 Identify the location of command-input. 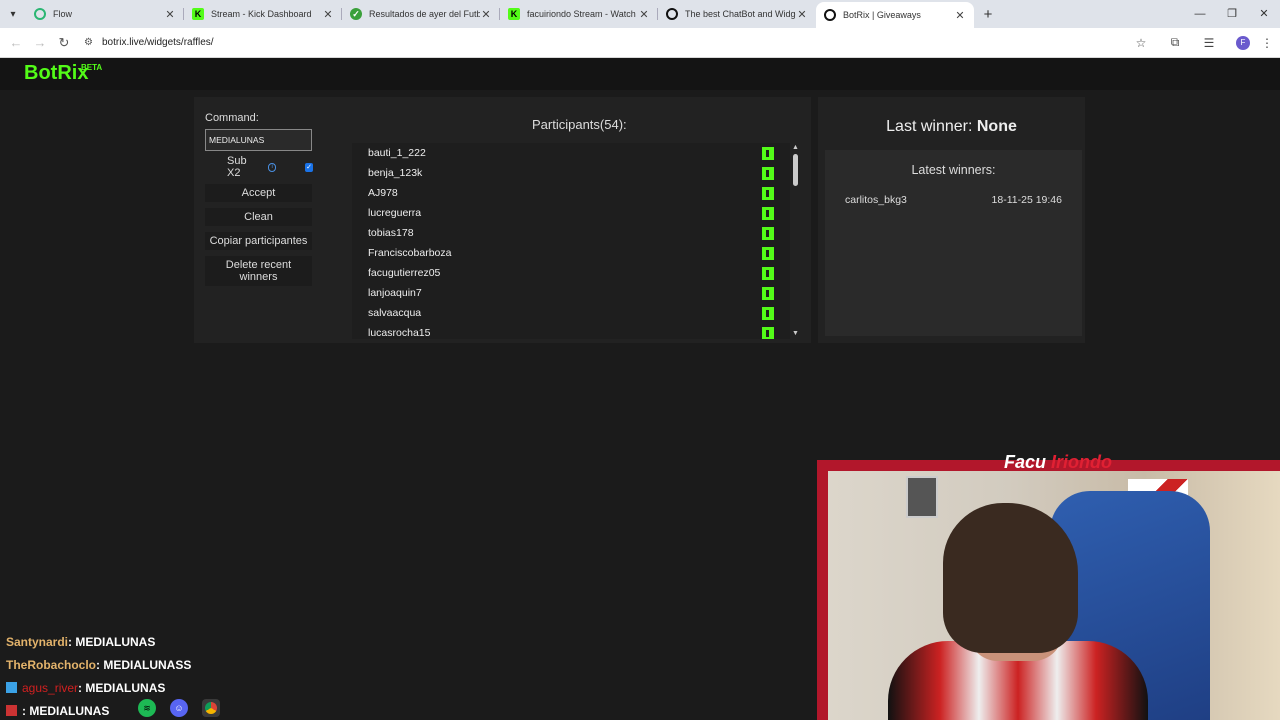
(258, 140).